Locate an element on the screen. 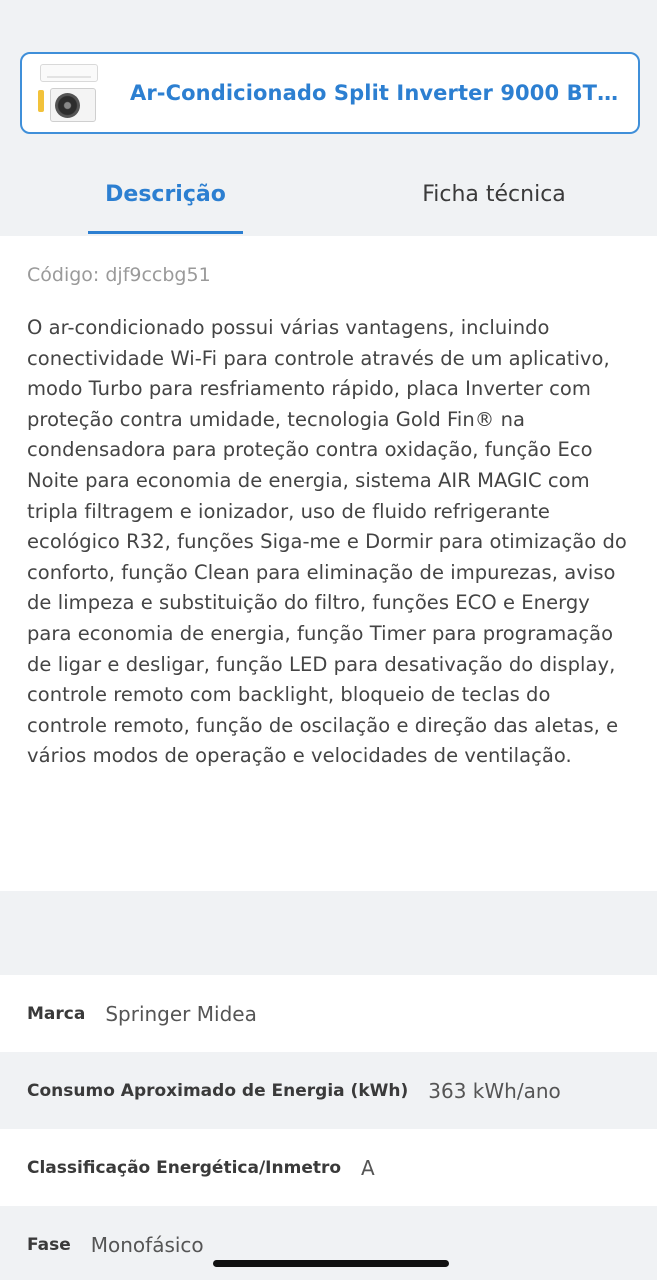  spec-label: Marca is located at coordinates (56, 1013).